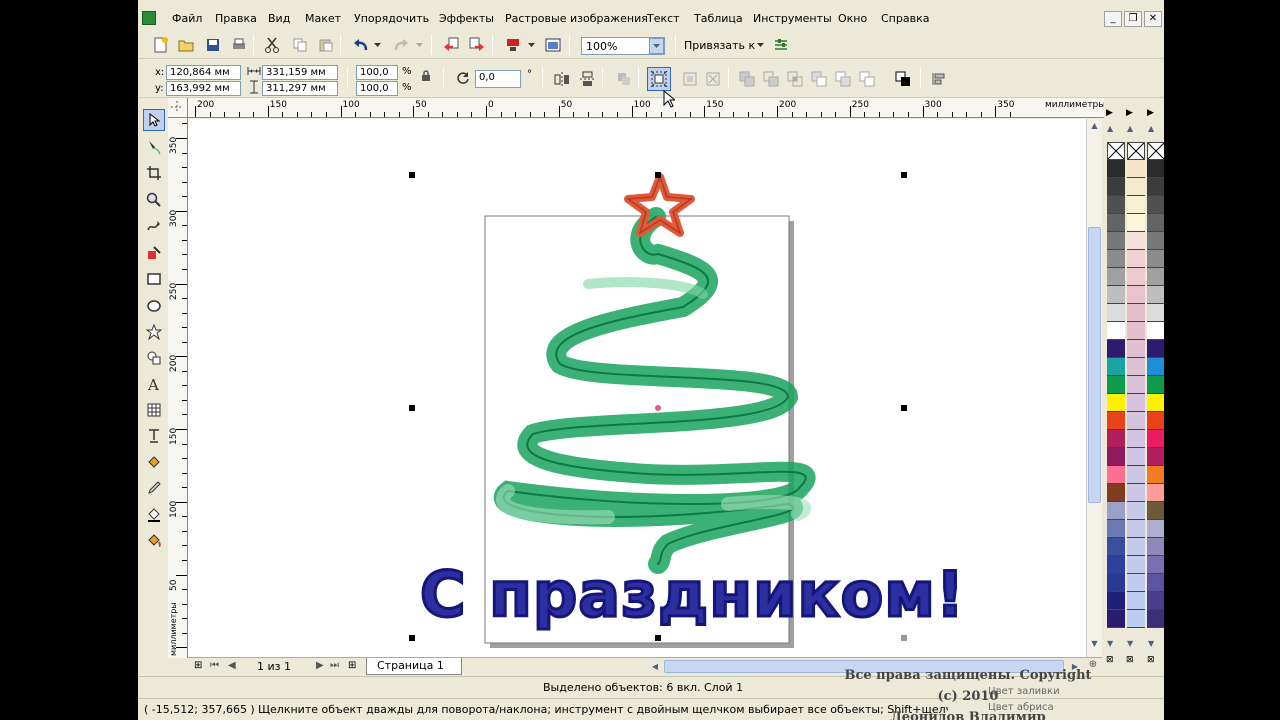 This screenshot has width=1280, height=720. I want to click on snap-to-label: Привязать к, so click(719, 45).